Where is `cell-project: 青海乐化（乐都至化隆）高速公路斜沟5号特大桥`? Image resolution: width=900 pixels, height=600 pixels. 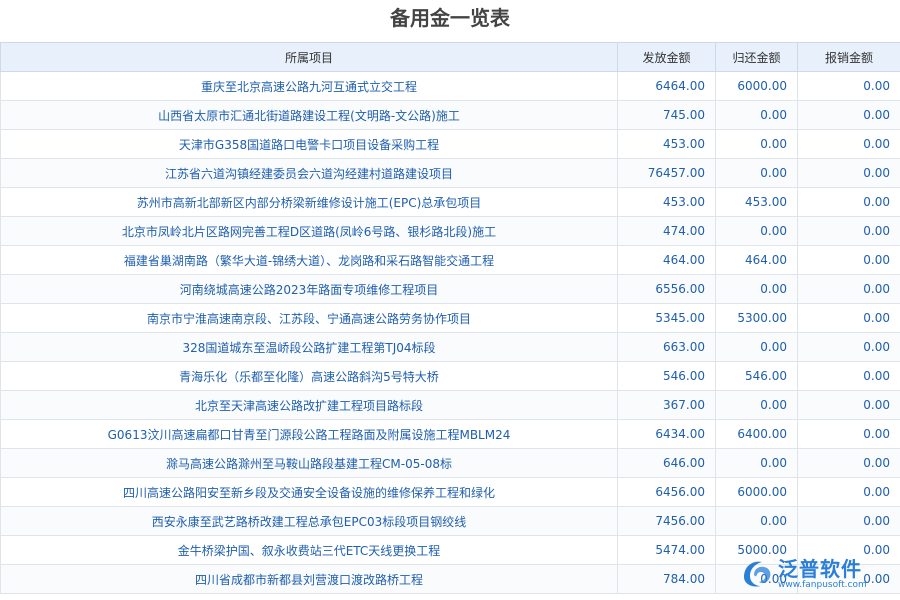
cell-project: 青海乐化（乐都至化隆）高速公路斜沟5号特大桥 is located at coordinates (309, 376).